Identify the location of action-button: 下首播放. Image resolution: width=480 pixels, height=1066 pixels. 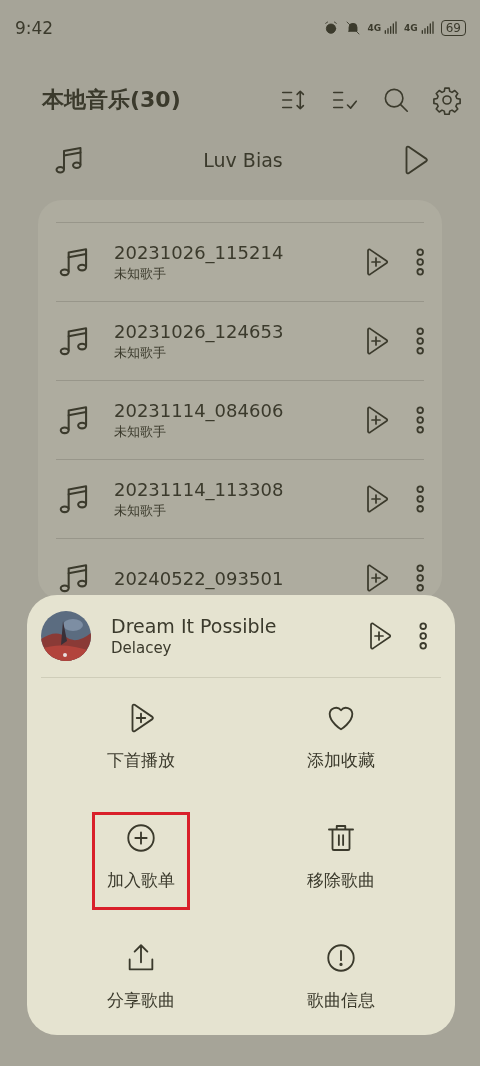
(141, 741).